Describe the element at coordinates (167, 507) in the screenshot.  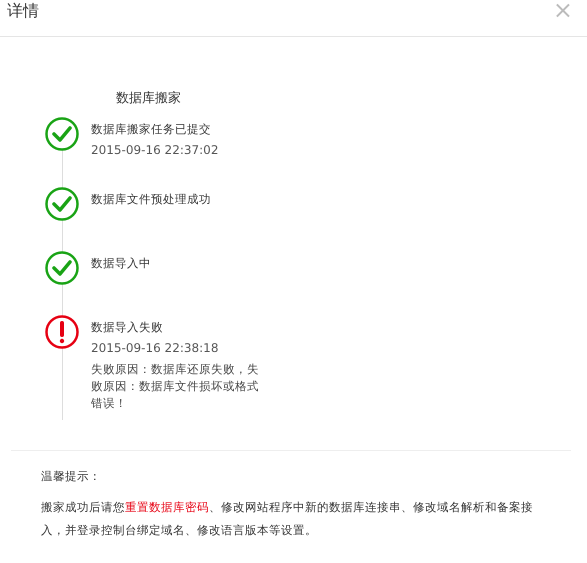
I see `reset-password-link: 重置数据库密码` at that location.